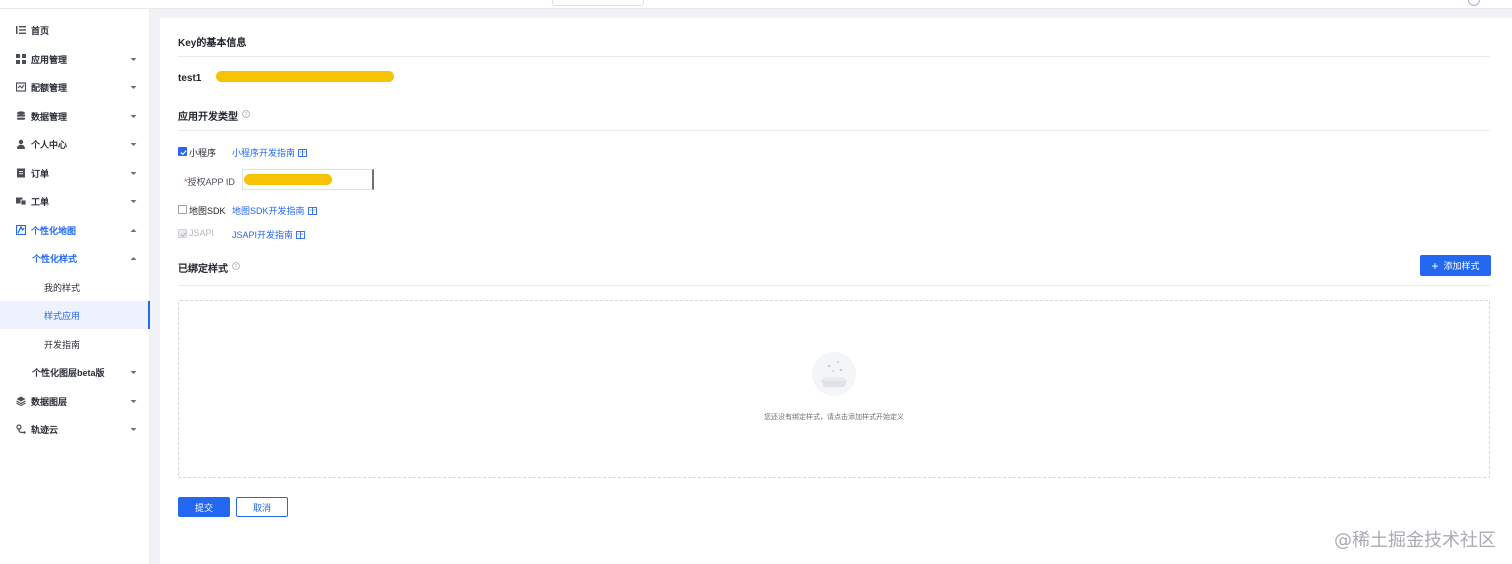  I want to click on sidebar-item-custom-layer-beta: 个性化图层beta版, so click(75, 372).